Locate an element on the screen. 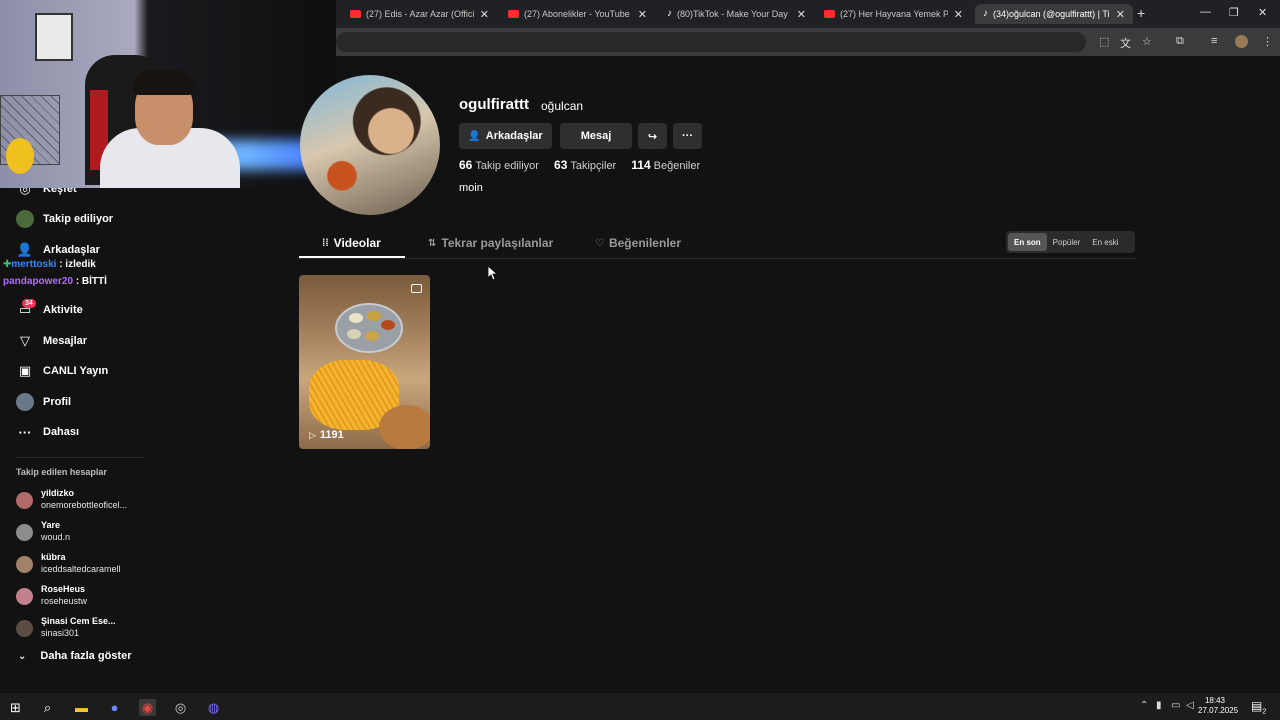 Image resolution: width=1280 pixels, height=720 pixels. profile-bio: moin is located at coordinates (471, 188).